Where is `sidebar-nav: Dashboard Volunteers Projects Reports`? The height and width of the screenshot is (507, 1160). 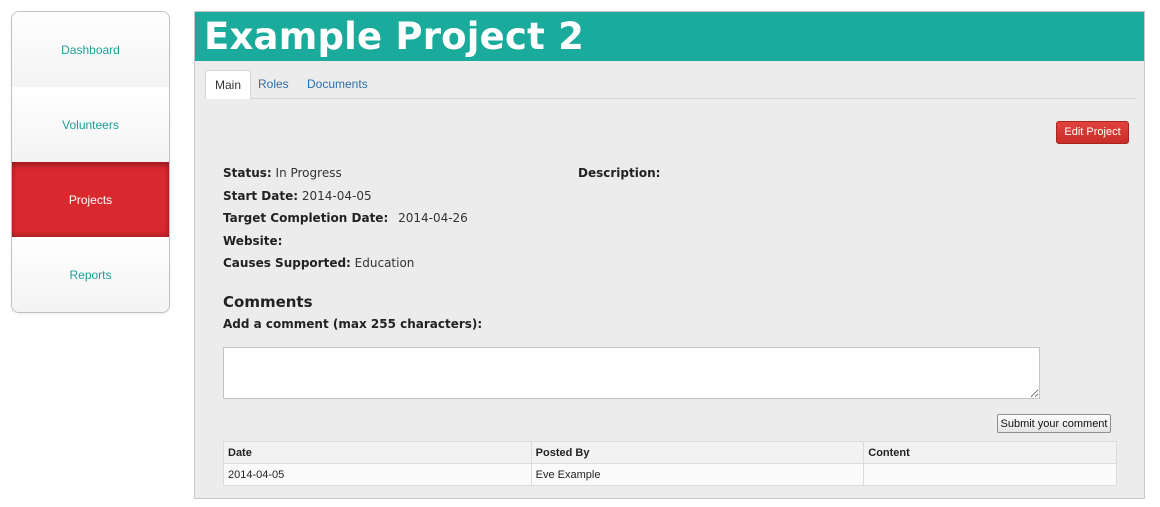 sidebar-nav: Dashboard Volunteers Projects Reports is located at coordinates (90, 162).